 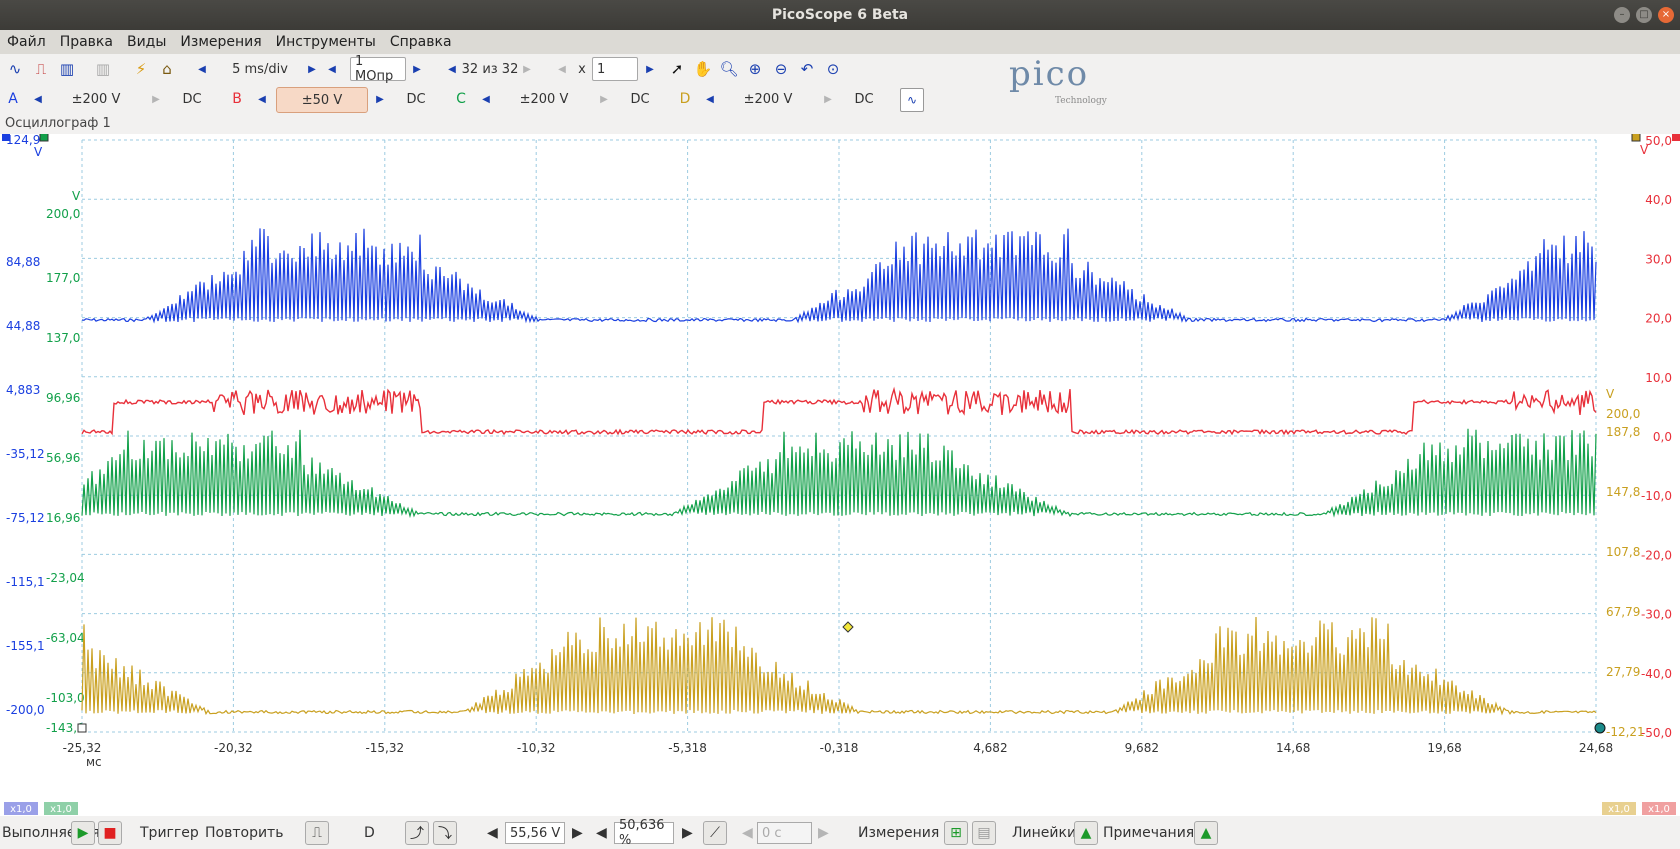 What do you see at coordinates (640, 99) in the screenshot?
I see `channel-c-coupling: DC` at bounding box center [640, 99].